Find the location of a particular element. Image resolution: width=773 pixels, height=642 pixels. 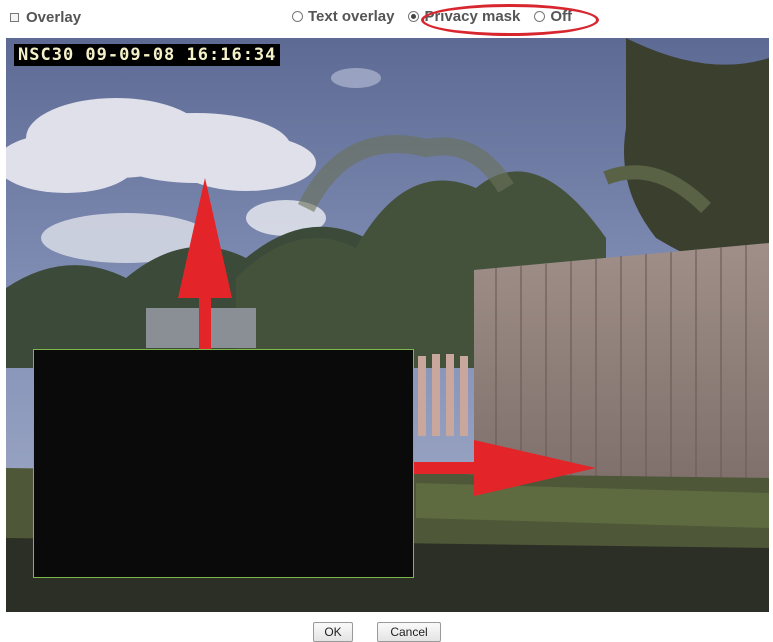

overlay-label: Overlay is located at coordinates (54, 17).